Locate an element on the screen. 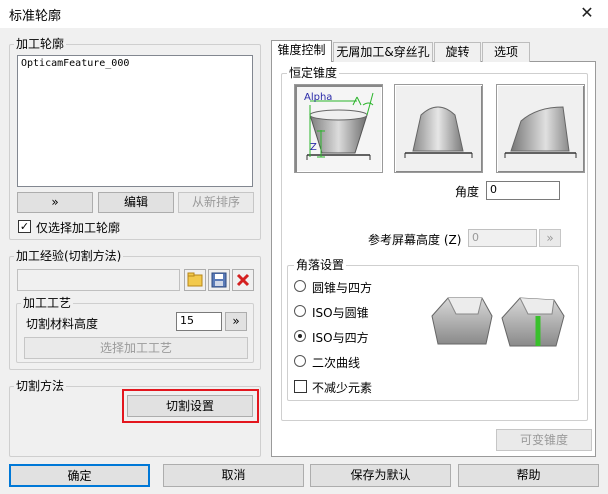 The width and height of the screenshot is (608, 494). constant-taper-label: 恒定锥度 is located at coordinates (313, 73).